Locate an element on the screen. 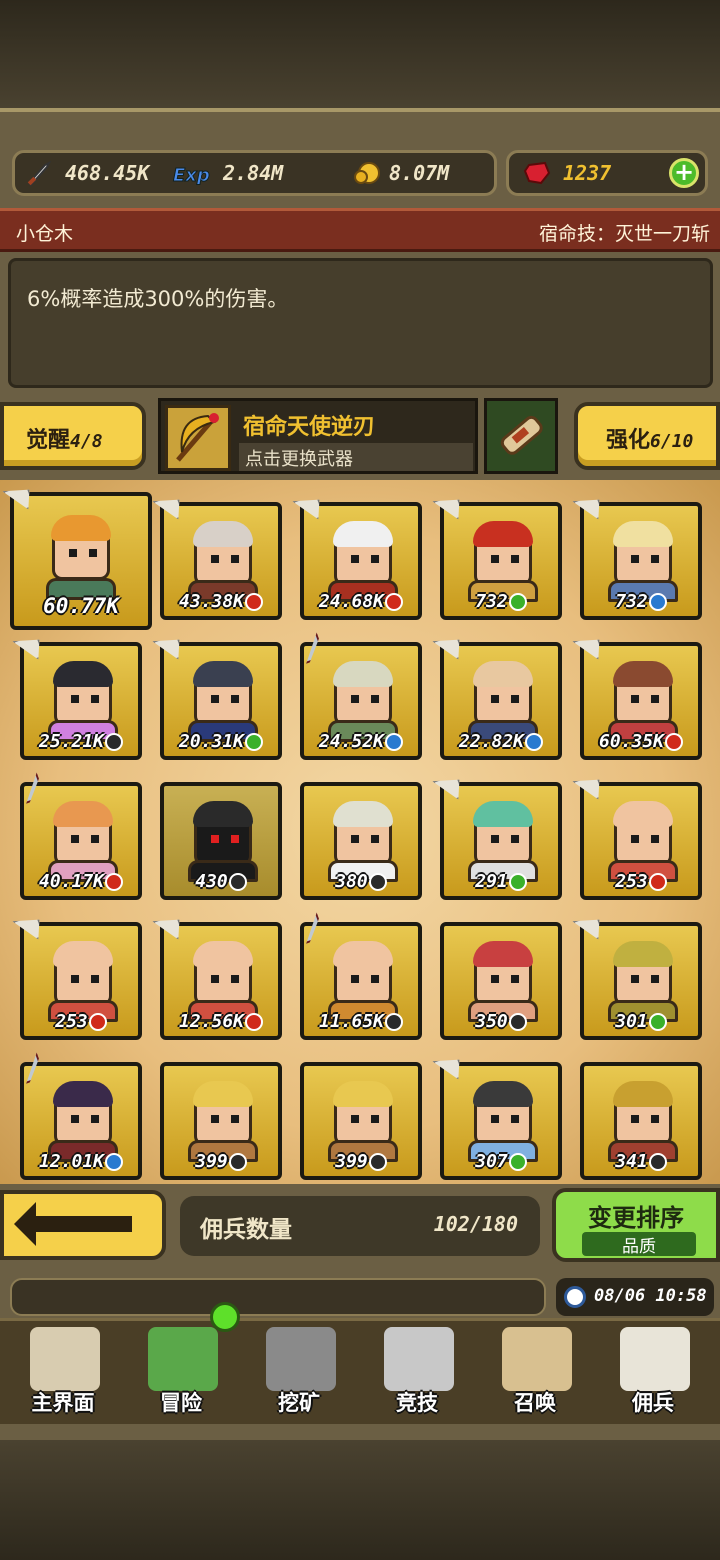 Image resolution: width=720 pixels, height=1560 pixels. top-background is located at coordinates (360, 55).